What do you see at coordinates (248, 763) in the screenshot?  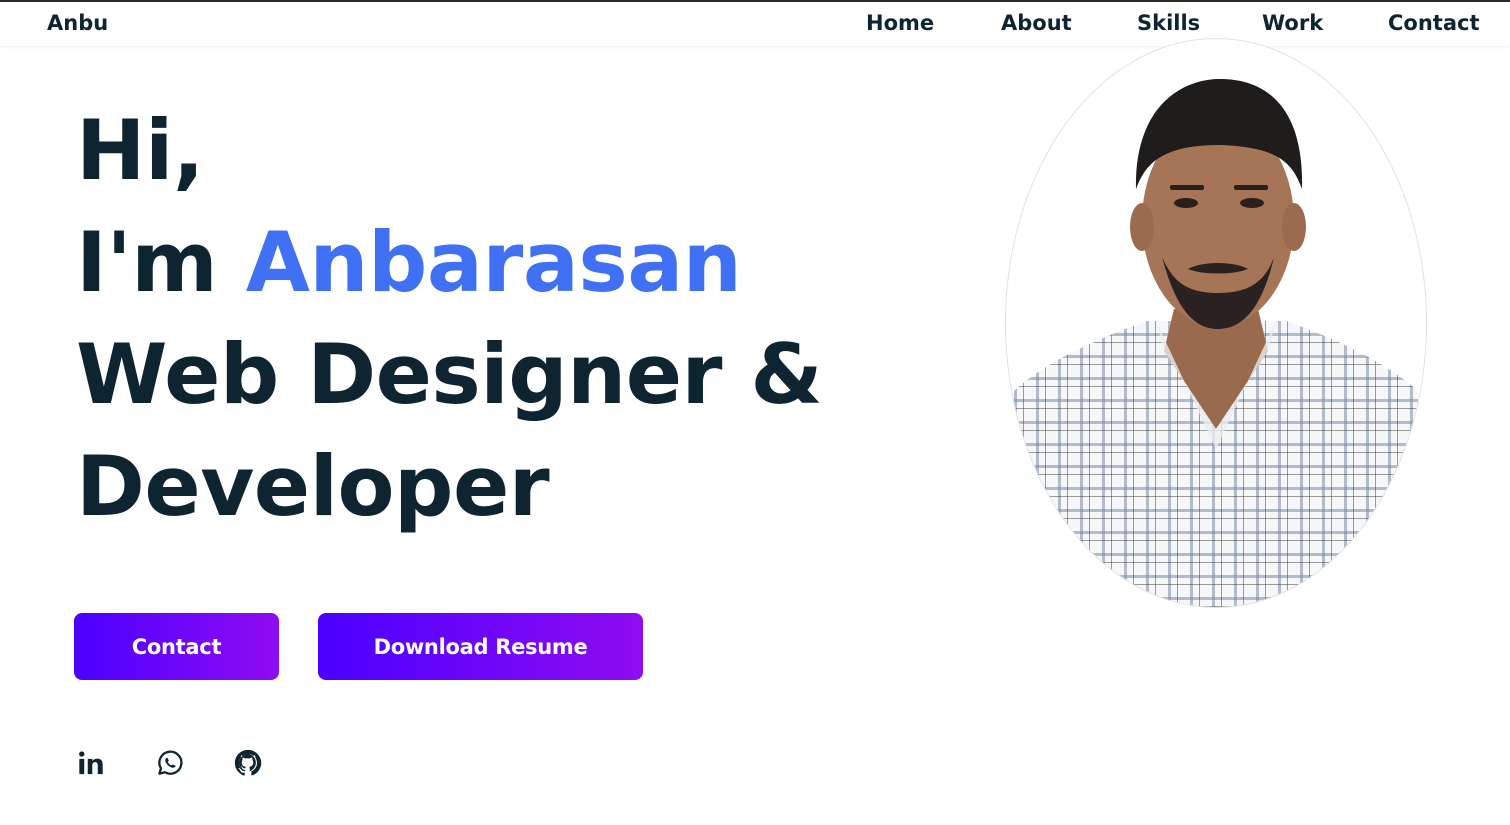 I see `github-icon` at bounding box center [248, 763].